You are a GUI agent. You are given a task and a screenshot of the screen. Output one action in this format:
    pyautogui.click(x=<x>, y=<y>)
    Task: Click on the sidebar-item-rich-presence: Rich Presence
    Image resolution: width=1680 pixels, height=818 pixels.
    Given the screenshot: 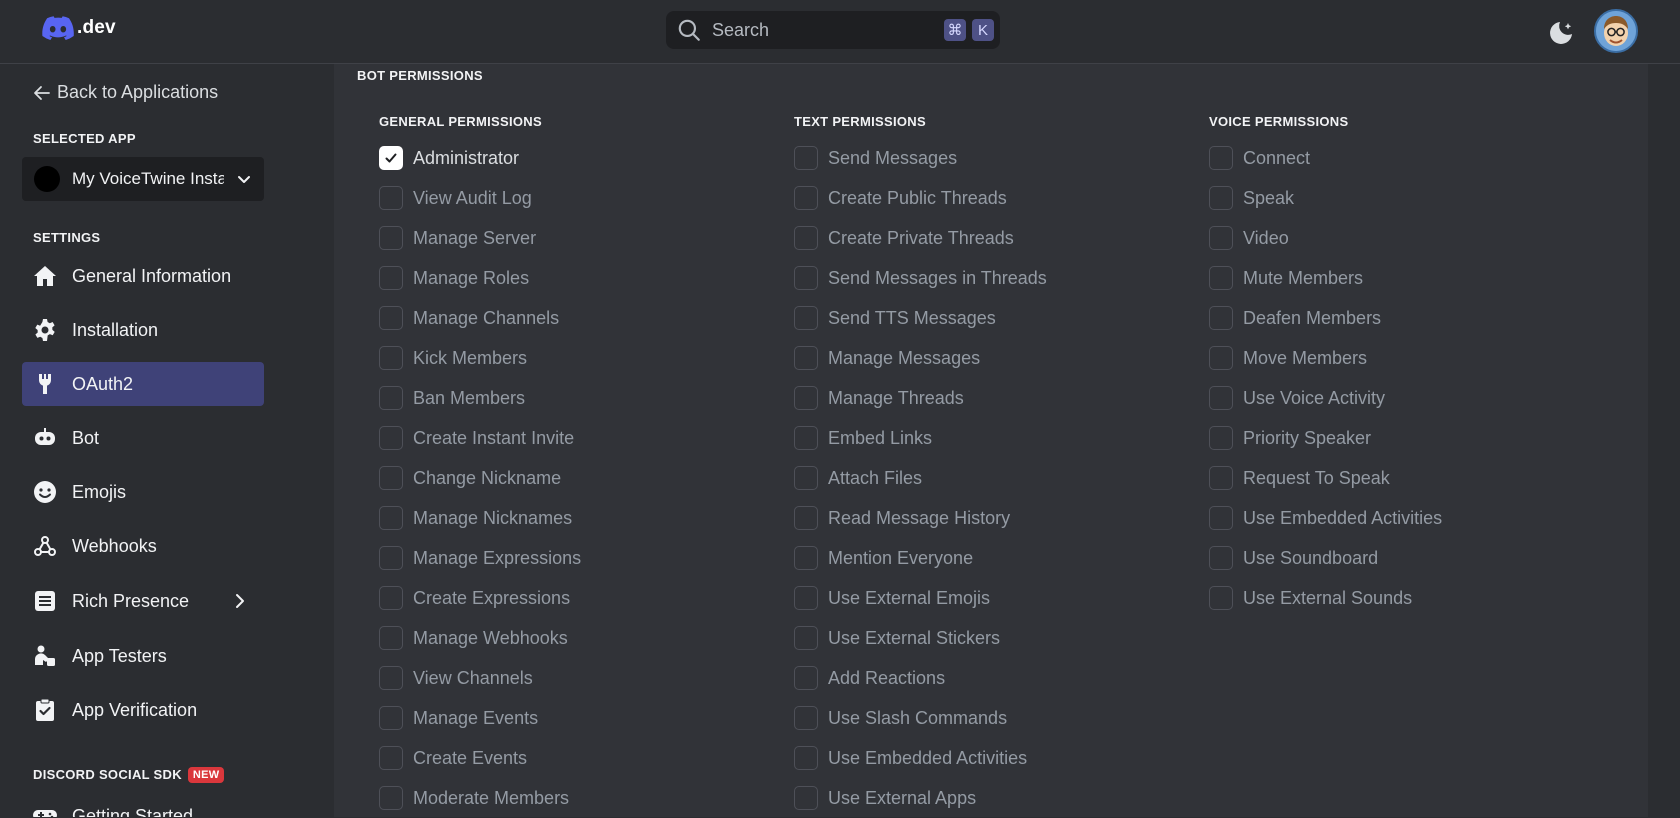 What is the action you would take?
    pyautogui.click(x=143, y=601)
    